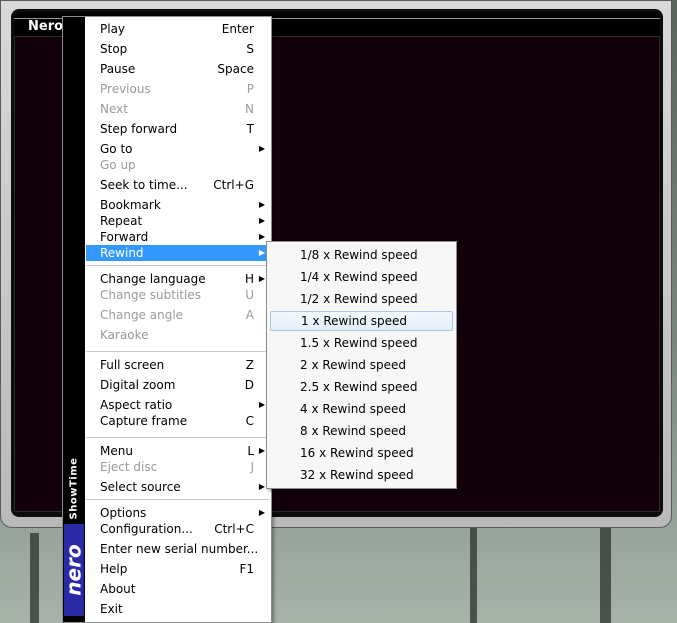 The height and width of the screenshot is (623, 677). What do you see at coordinates (177, 467) in the screenshot?
I see `menu-item-eject-disc: Eject disc J` at bounding box center [177, 467].